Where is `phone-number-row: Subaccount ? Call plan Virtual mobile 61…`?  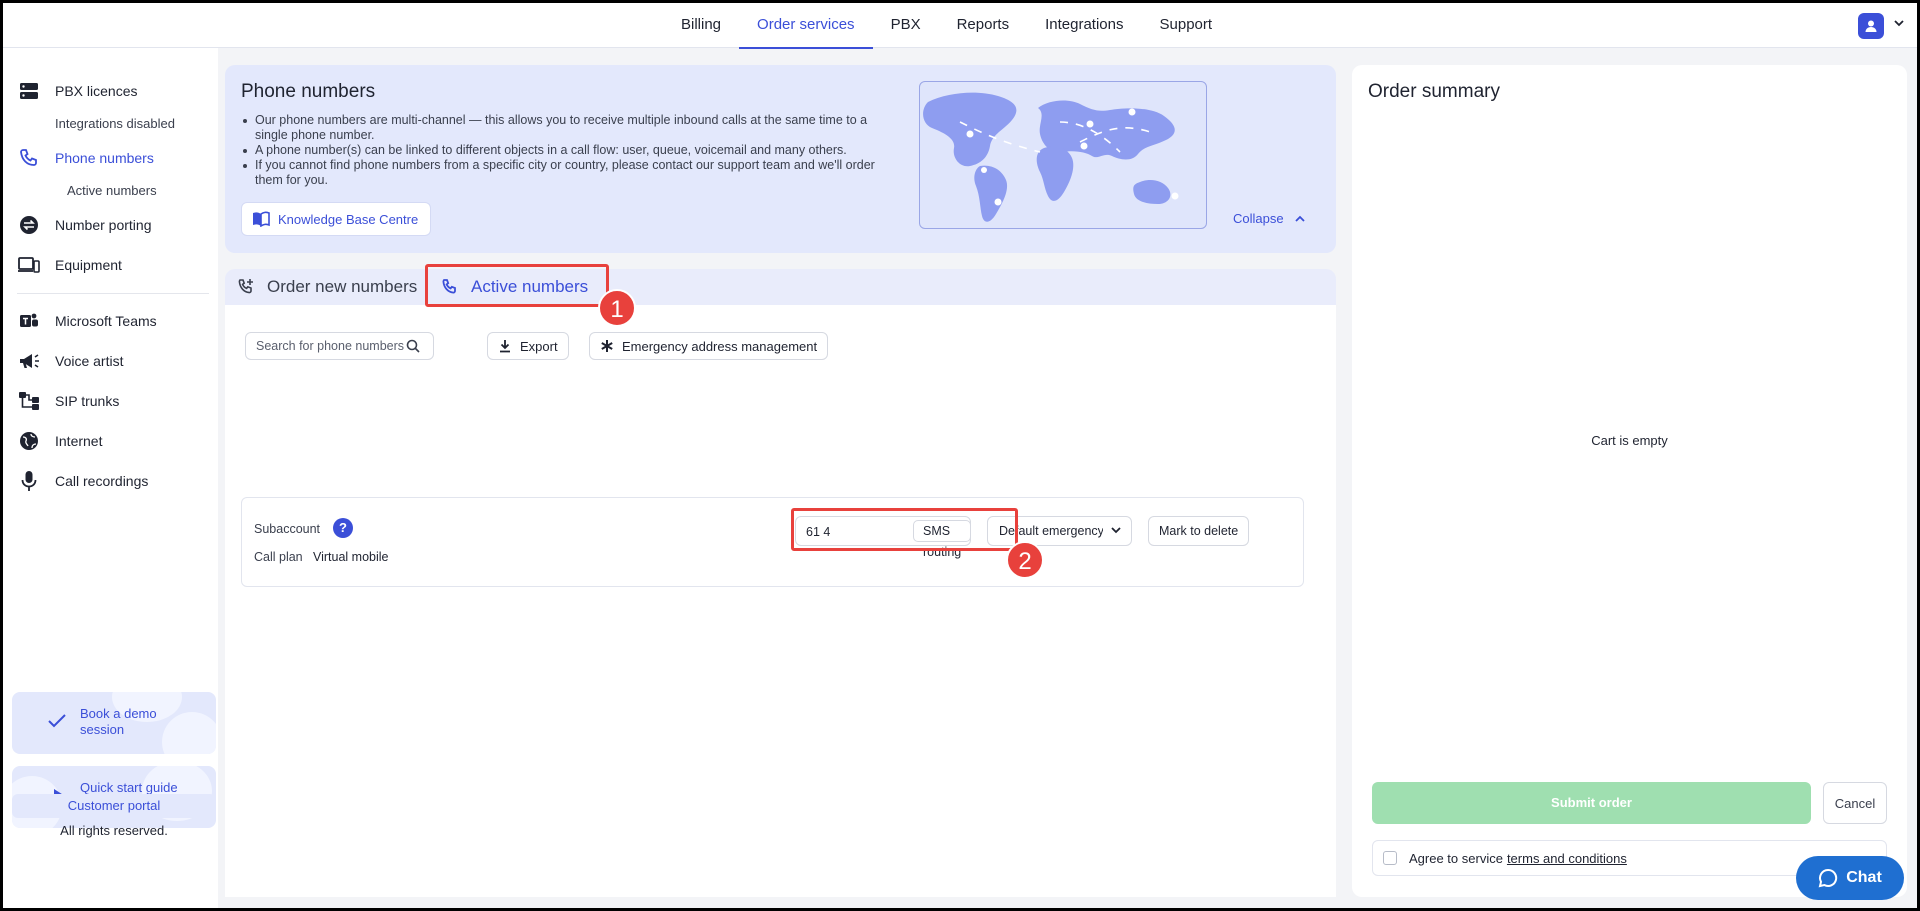 phone-number-row: Subaccount ? Call plan Virtual mobile 61… is located at coordinates (772, 542).